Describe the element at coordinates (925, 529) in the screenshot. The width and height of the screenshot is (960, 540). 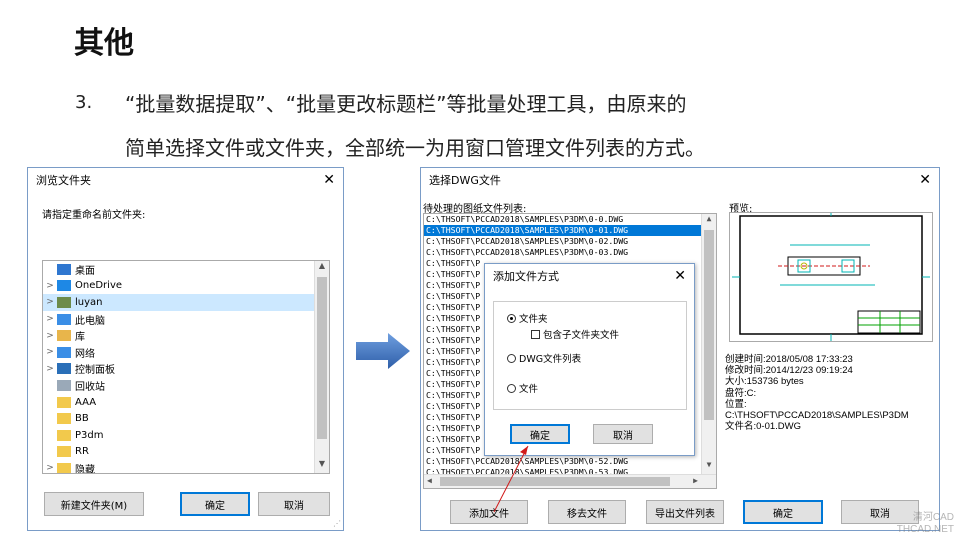
I see `watermark-line2: THCAD.NET` at that location.